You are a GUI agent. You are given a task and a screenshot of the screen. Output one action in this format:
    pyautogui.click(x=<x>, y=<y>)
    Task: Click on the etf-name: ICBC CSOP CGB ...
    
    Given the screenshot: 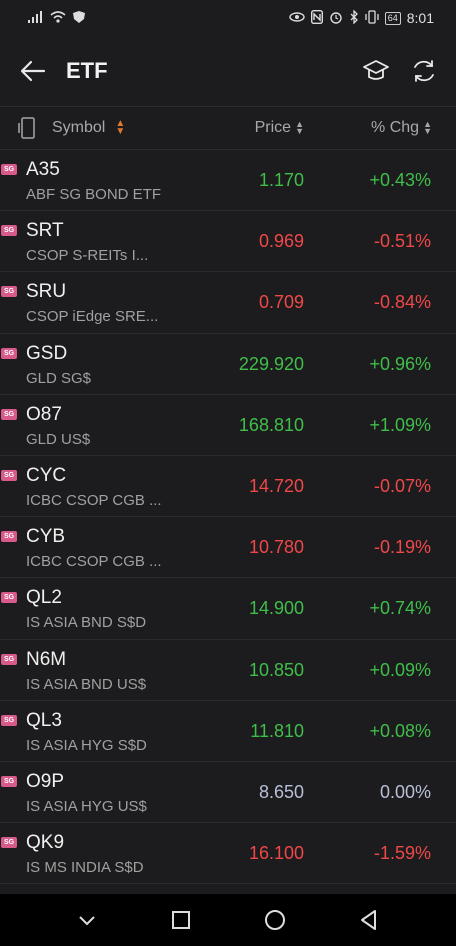 What is the action you would take?
    pyautogui.click(x=94, y=500)
    